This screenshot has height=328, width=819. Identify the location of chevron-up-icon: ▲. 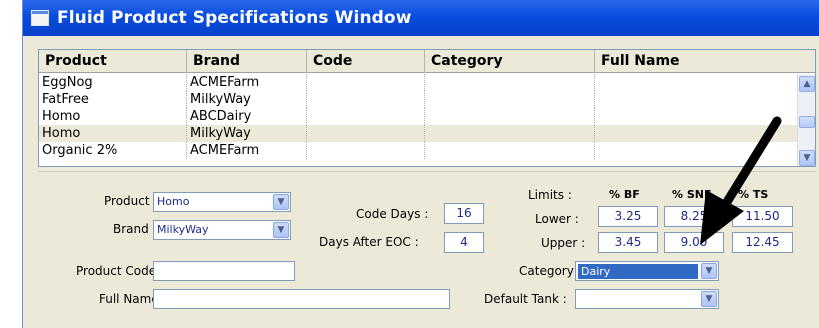
(807, 84).